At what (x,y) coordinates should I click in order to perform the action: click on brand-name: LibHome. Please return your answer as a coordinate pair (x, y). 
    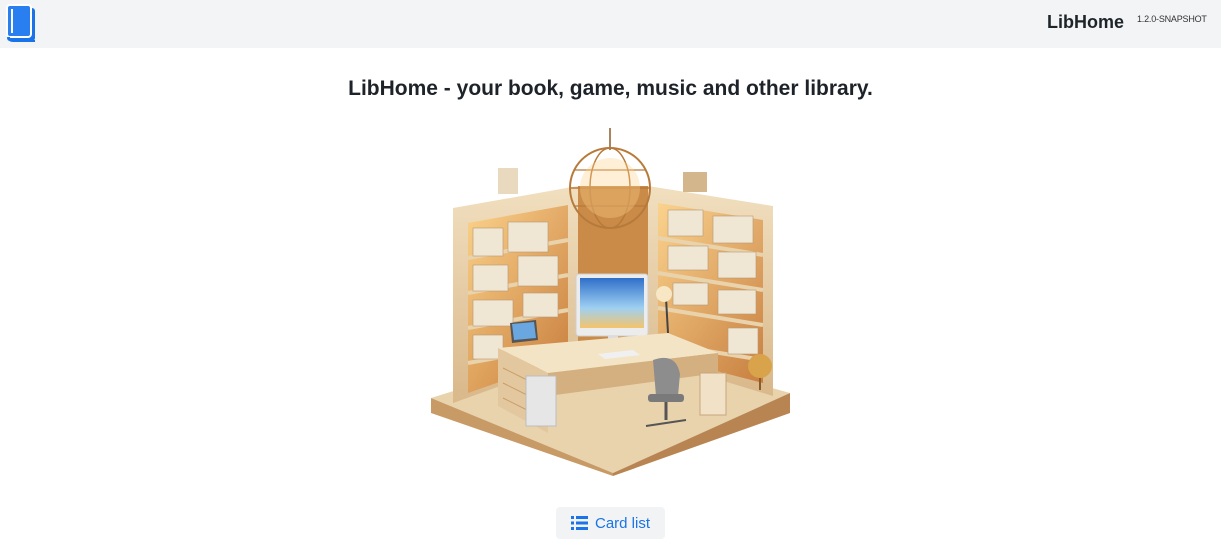
    Looking at the image, I should click on (1085, 22).